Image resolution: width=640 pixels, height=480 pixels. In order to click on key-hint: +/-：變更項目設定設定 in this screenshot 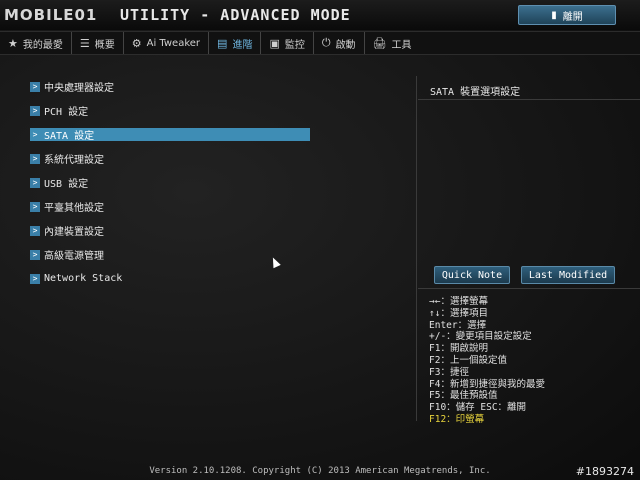, I will do `click(480, 337)`.